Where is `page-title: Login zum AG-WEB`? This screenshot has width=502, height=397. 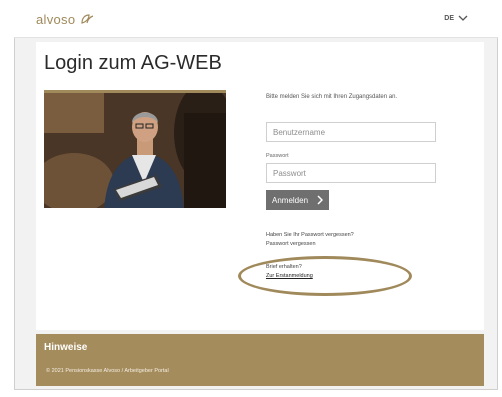
page-title: Login zum AG-WEB is located at coordinates (133, 63).